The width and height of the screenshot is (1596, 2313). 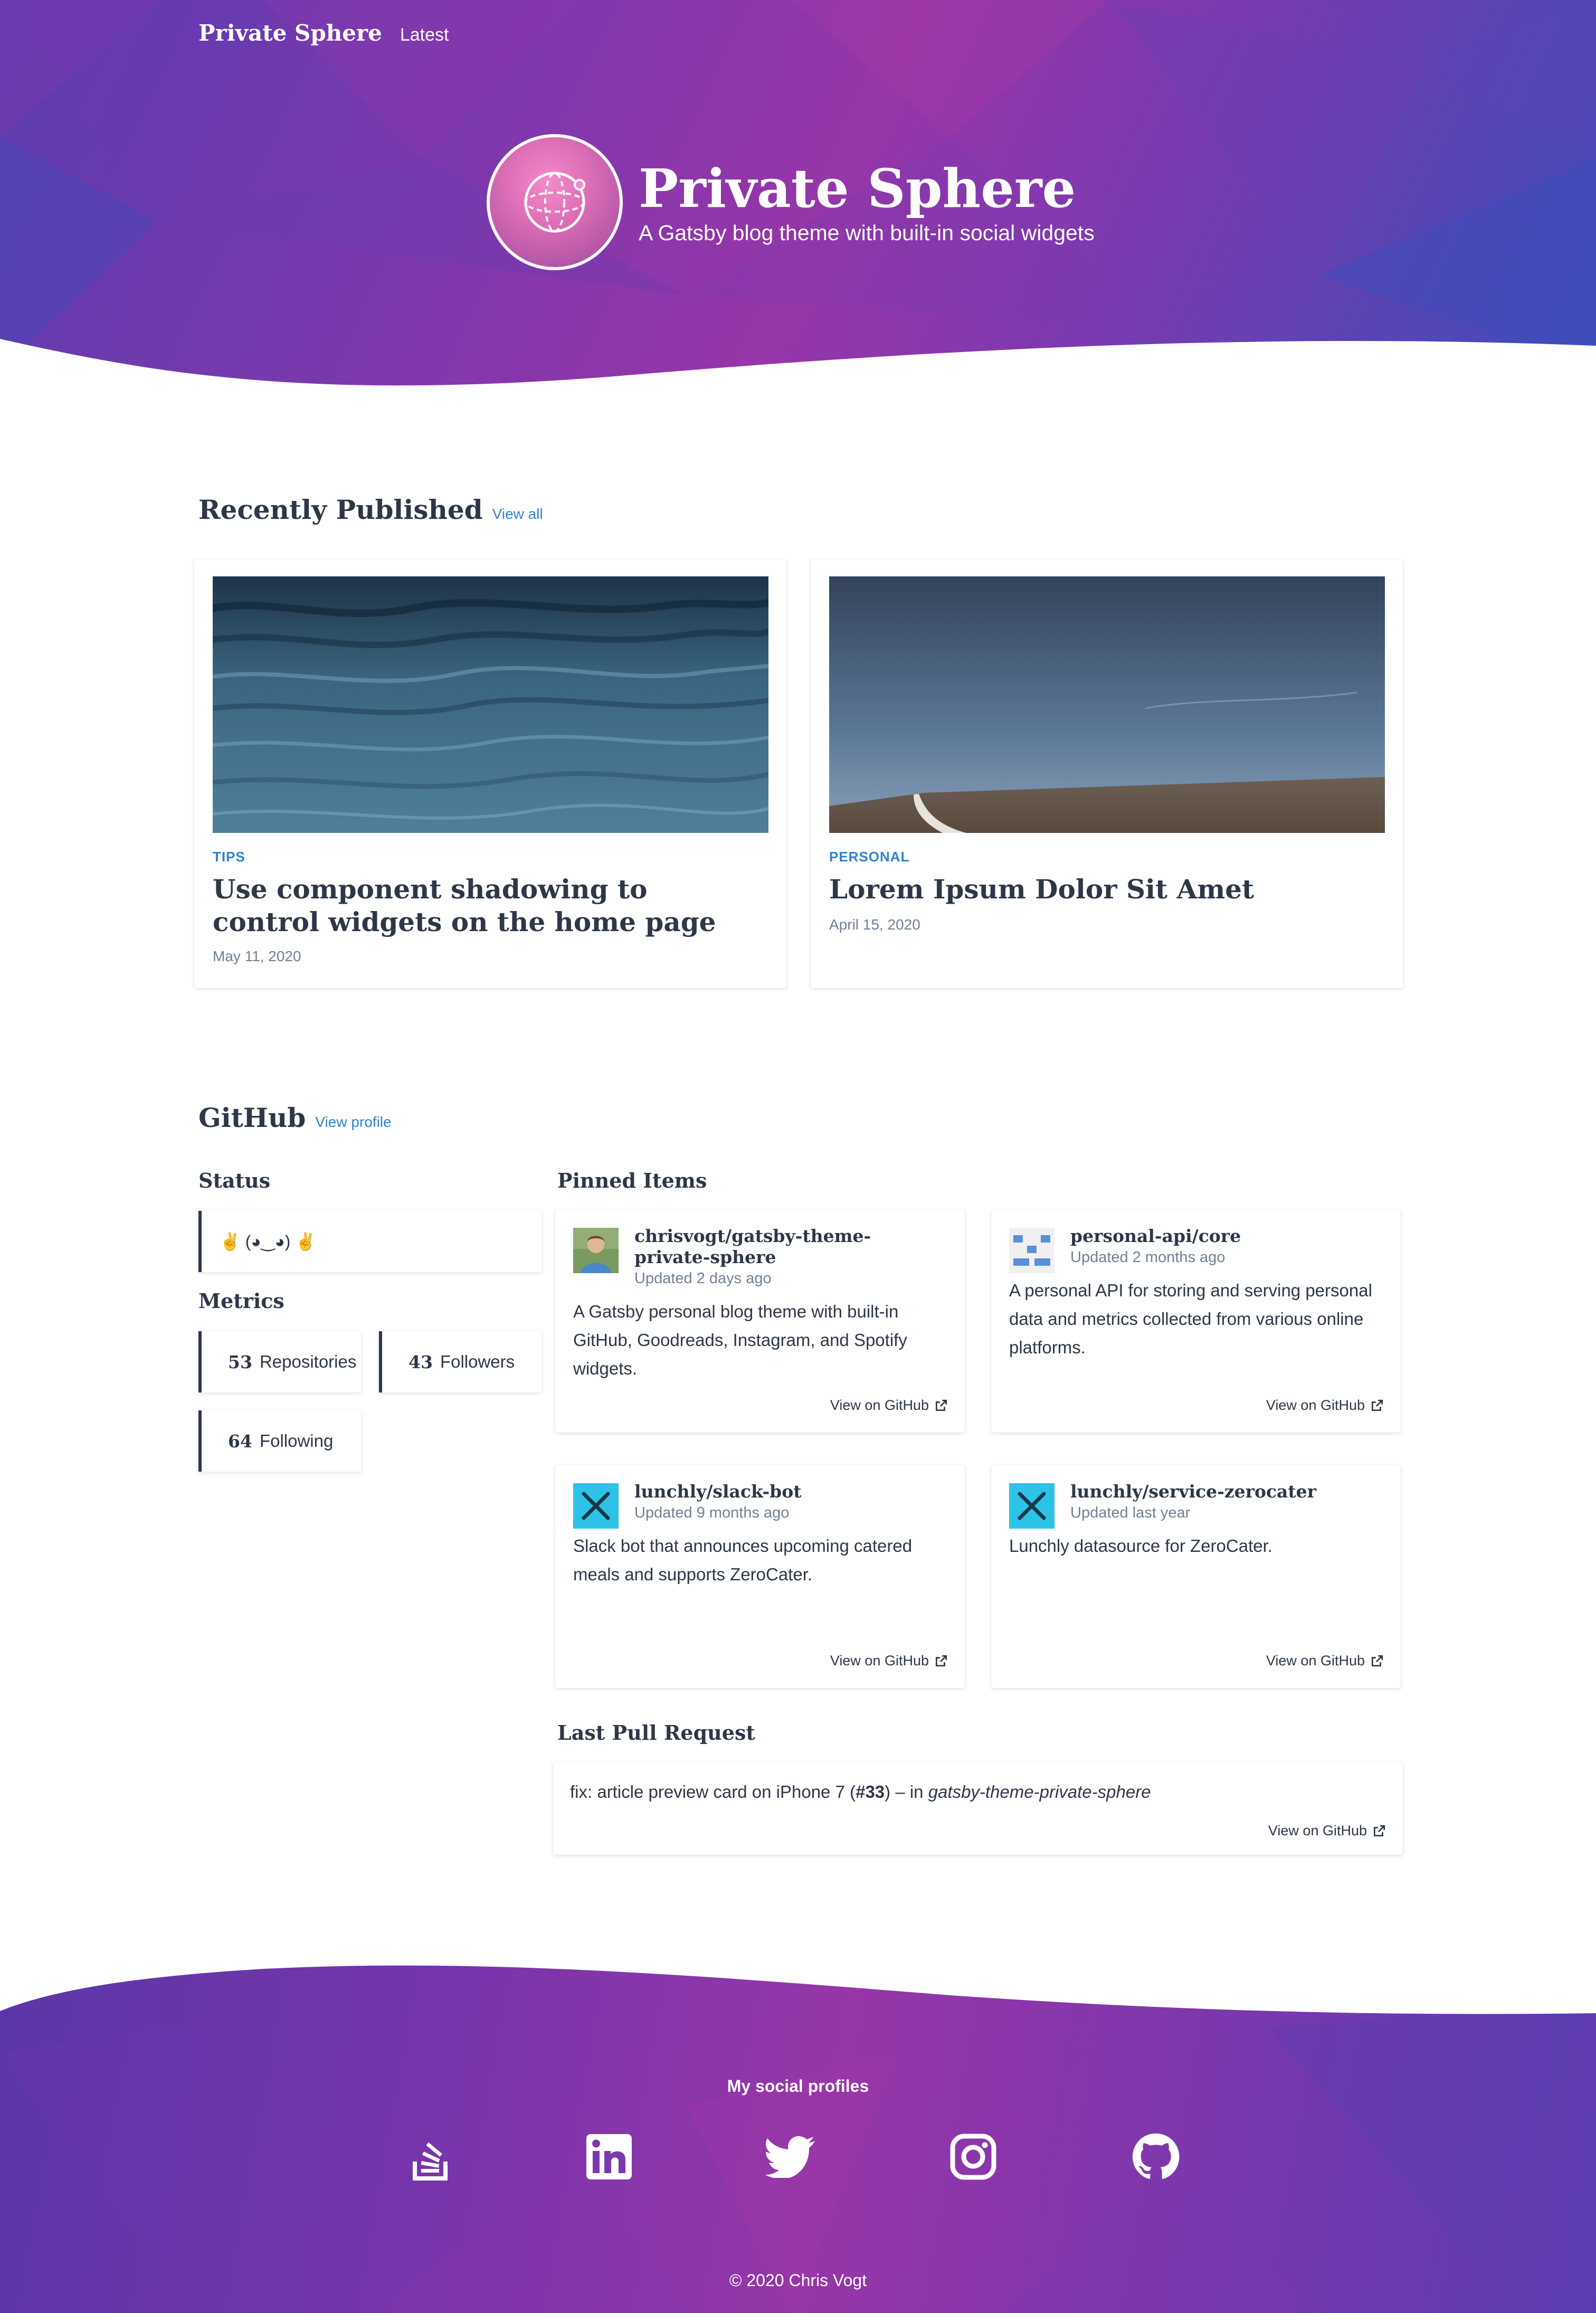 I want to click on metric-label: Following, so click(x=296, y=1441).